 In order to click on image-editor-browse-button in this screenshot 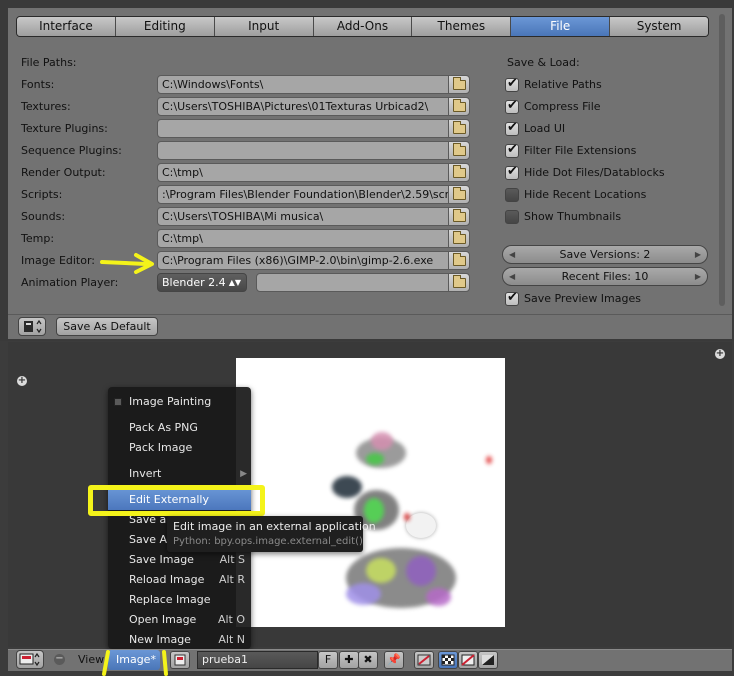, I will do `click(459, 260)`.